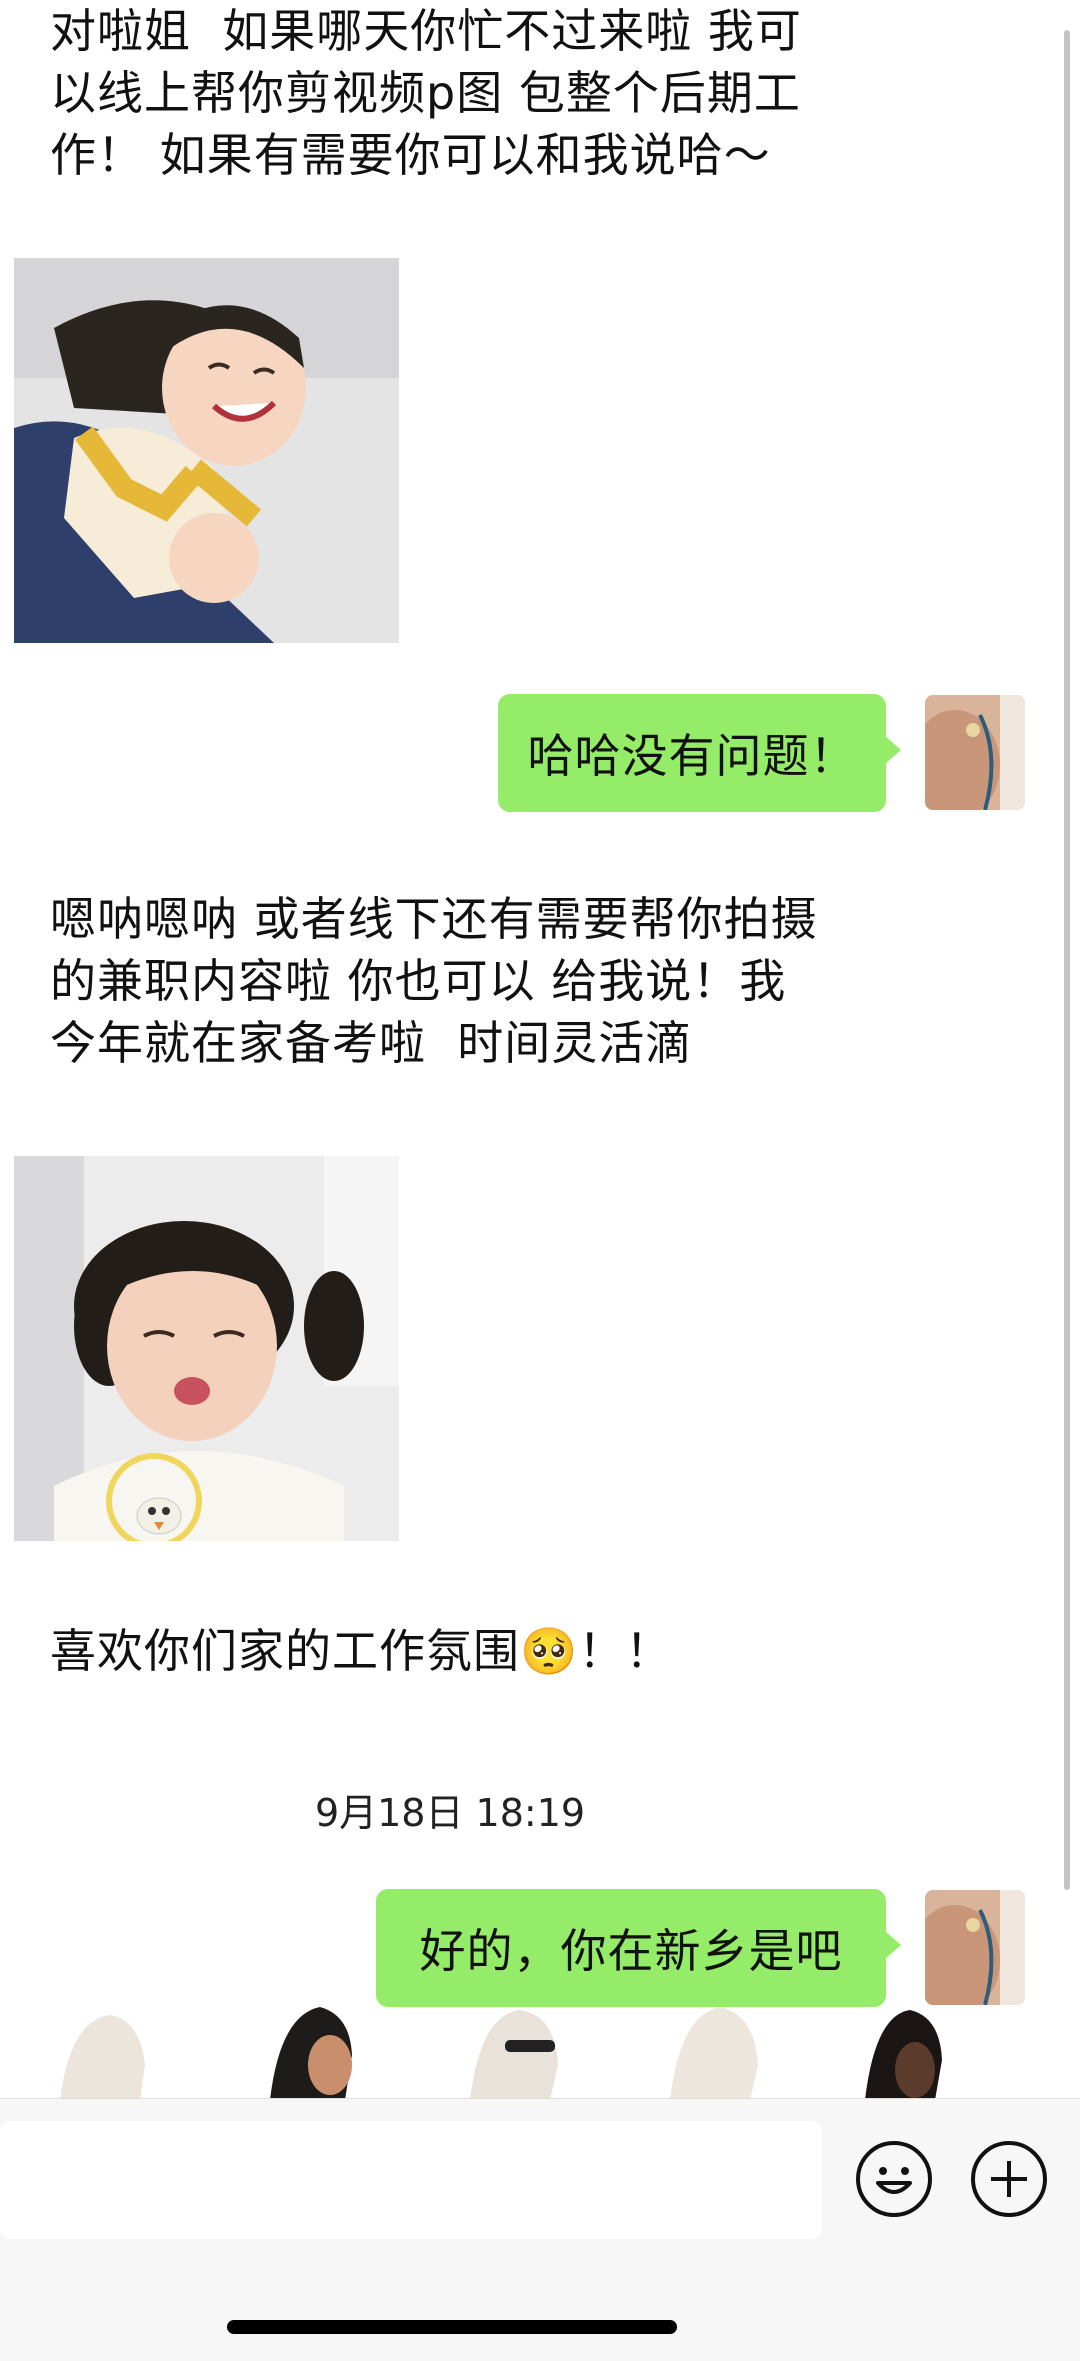  I want to click on smiley-face-icon, so click(894, 2180).